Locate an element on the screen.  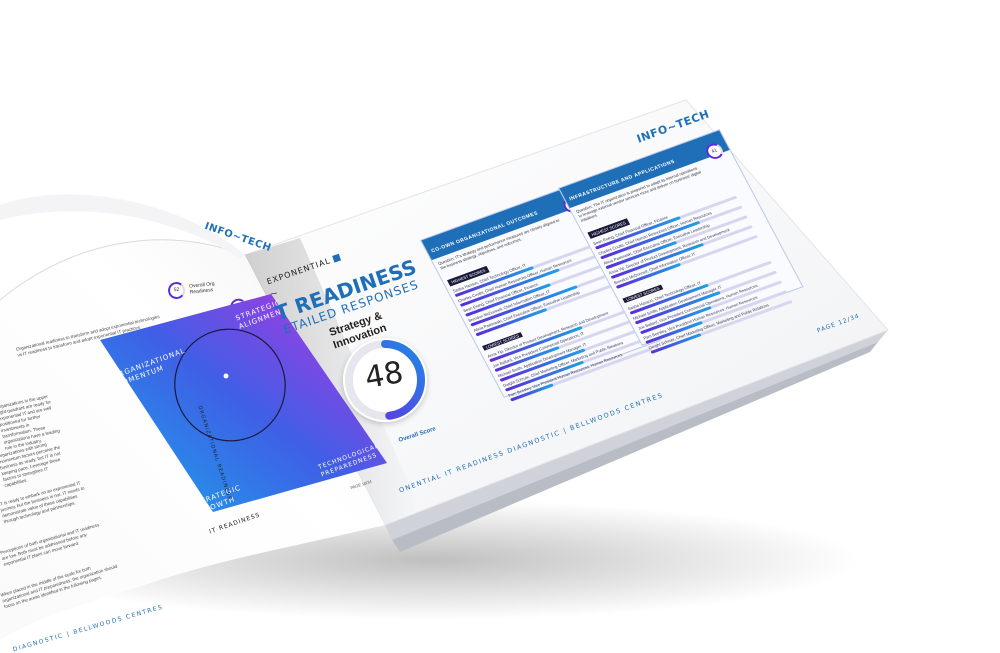
page-number: PAGE 12/34 is located at coordinates (838, 323).